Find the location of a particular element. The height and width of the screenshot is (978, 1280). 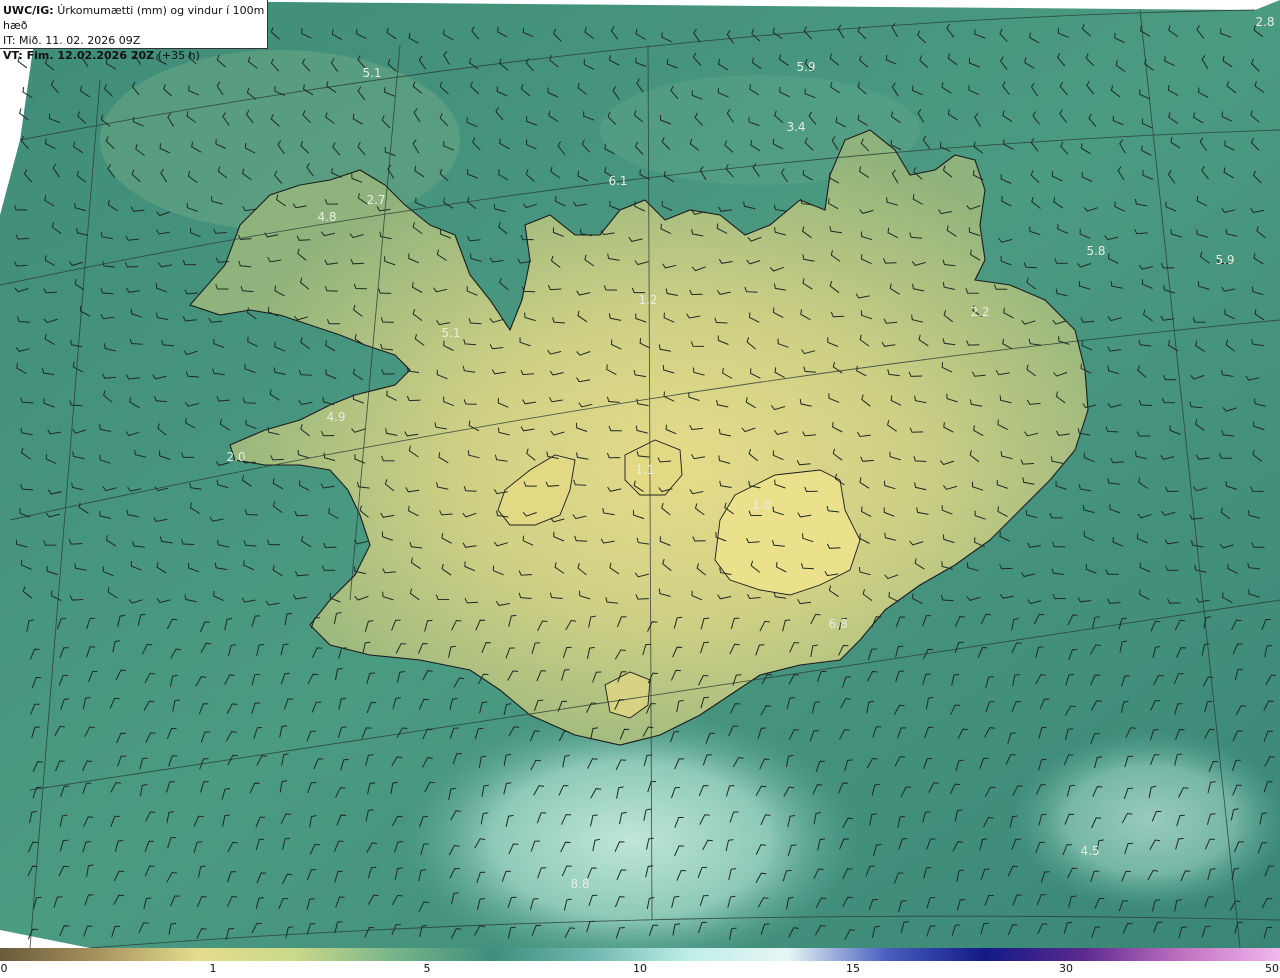

precip-value-label: 4.8 is located at coordinates (327, 217).